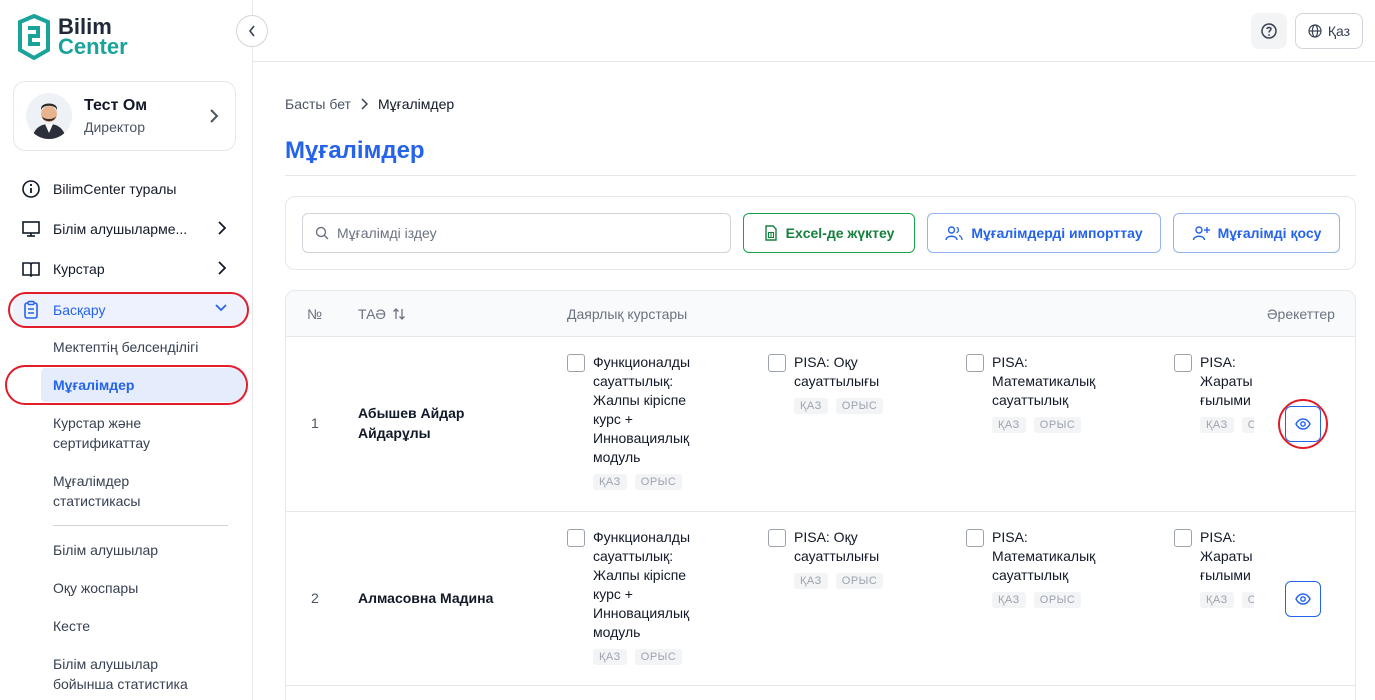  What do you see at coordinates (837, 556) in the screenshot?
I see `course-title-line: сауаттылығы` at bounding box center [837, 556].